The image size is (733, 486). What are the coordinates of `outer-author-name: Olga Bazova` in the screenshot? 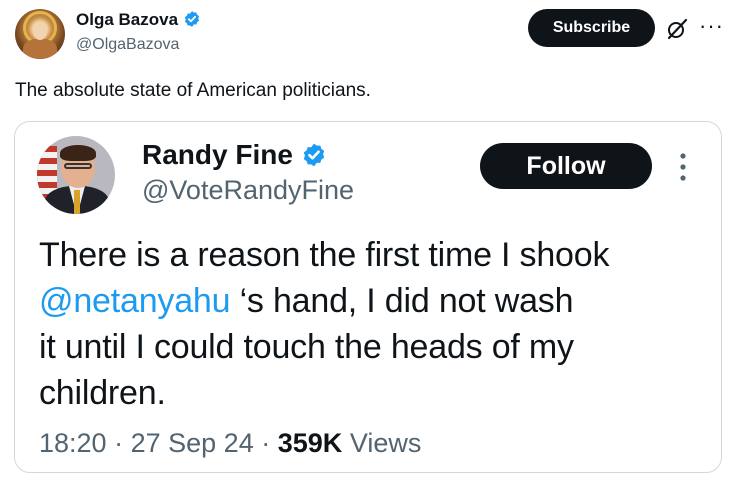 It's located at (138, 21).